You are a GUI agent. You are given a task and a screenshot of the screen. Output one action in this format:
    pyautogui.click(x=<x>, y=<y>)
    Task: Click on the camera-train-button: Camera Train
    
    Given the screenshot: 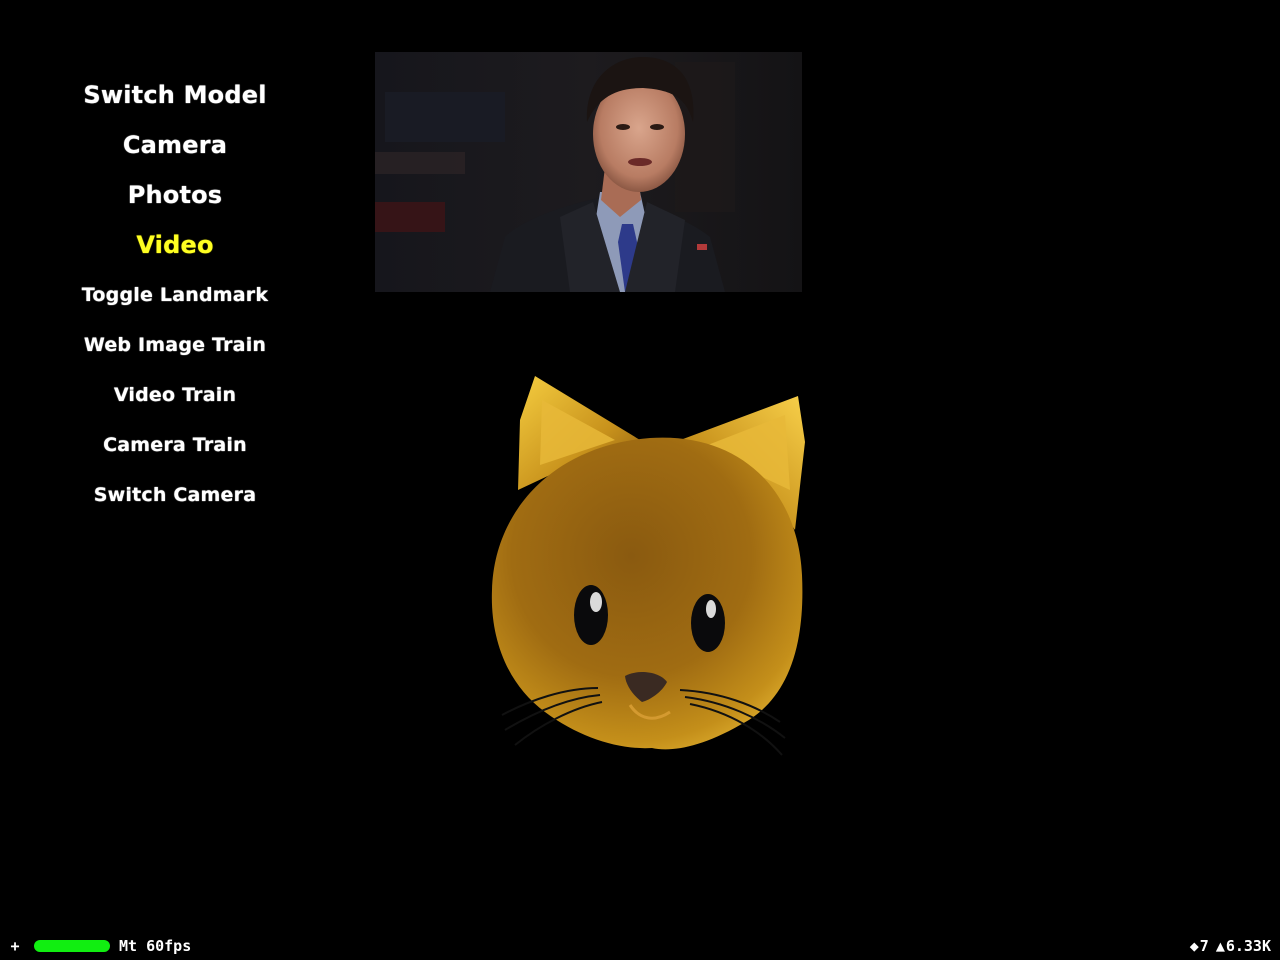 What is the action you would take?
    pyautogui.click(x=175, y=445)
    